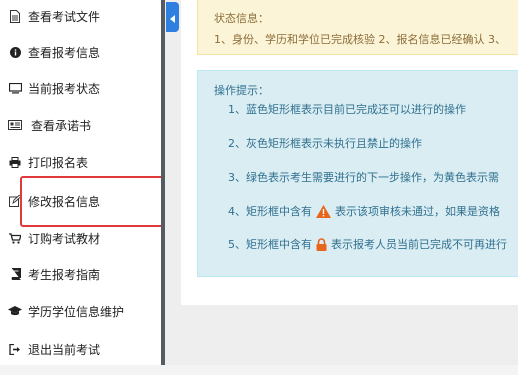 The width and height of the screenshot is (518, 375). I want to click on sidebar-item-current-status: 当前报考状态, so click(80, 88).